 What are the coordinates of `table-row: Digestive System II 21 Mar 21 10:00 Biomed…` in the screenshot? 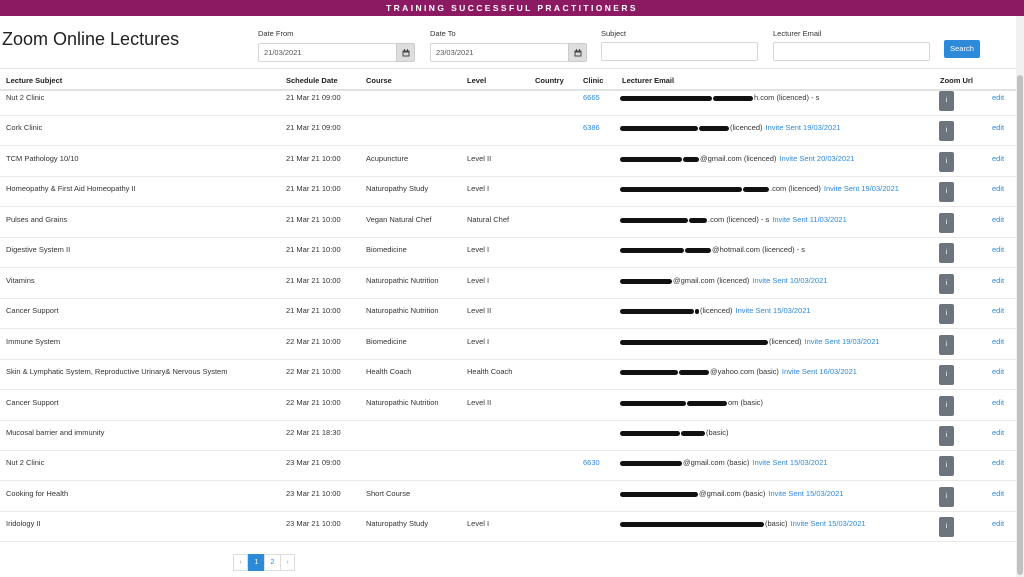 It's located at (508, 253).